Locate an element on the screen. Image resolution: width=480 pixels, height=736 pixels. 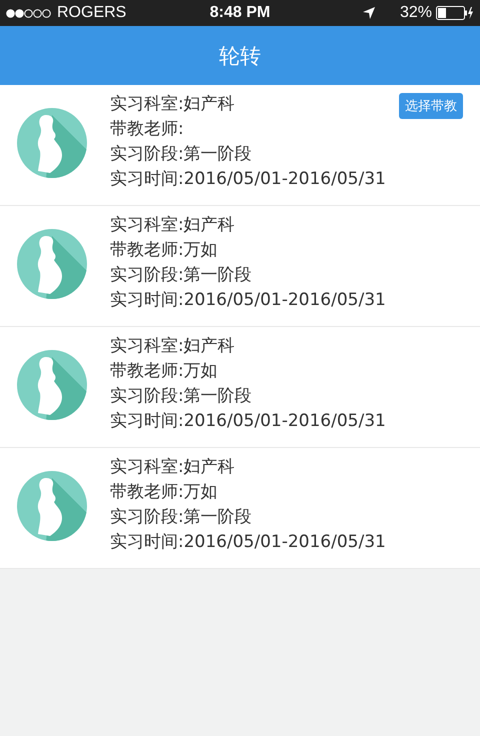
page-title: 轮转 is located at coordinates (240, 56).